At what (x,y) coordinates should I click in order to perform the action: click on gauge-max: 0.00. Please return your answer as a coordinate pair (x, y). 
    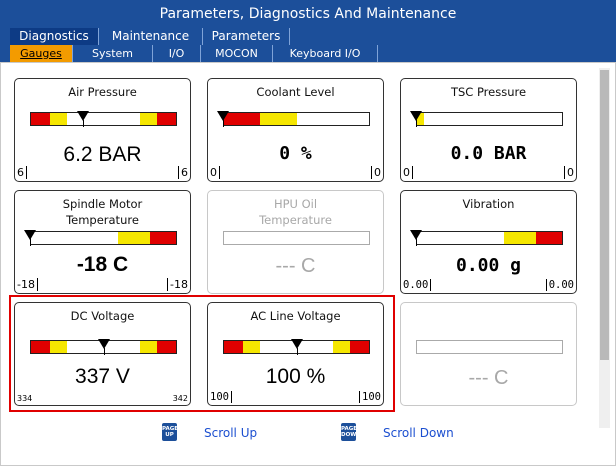
    Looking at the image, I should click on (560, 285).